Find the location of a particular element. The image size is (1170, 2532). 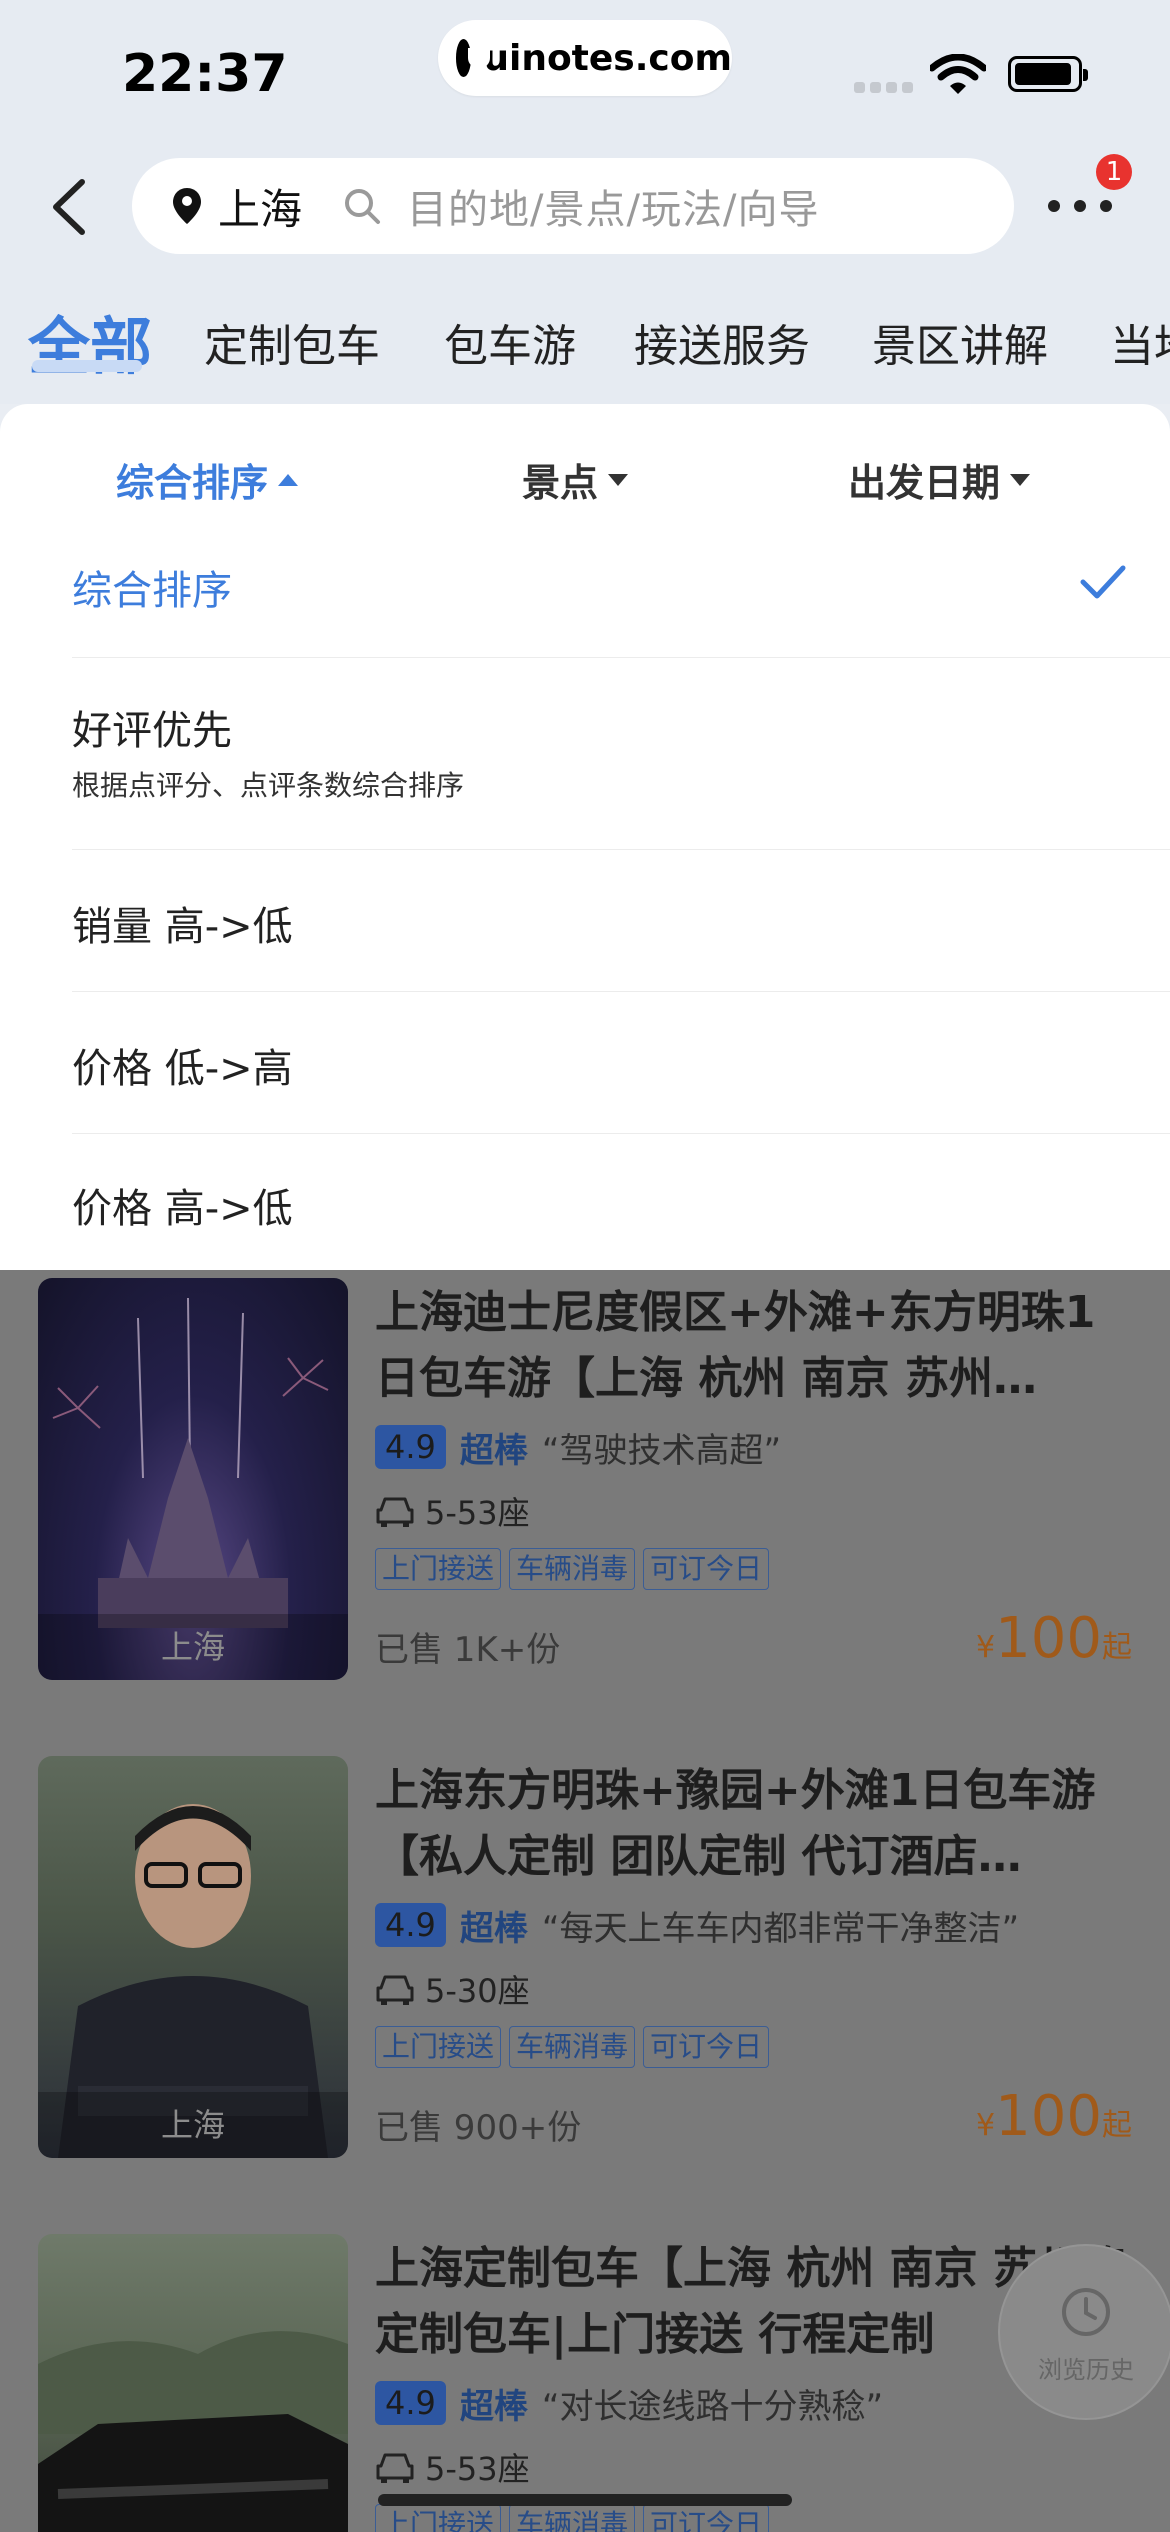

sort-option-sales-desc: 销量 高->低 is located at coordinates (621, 921).